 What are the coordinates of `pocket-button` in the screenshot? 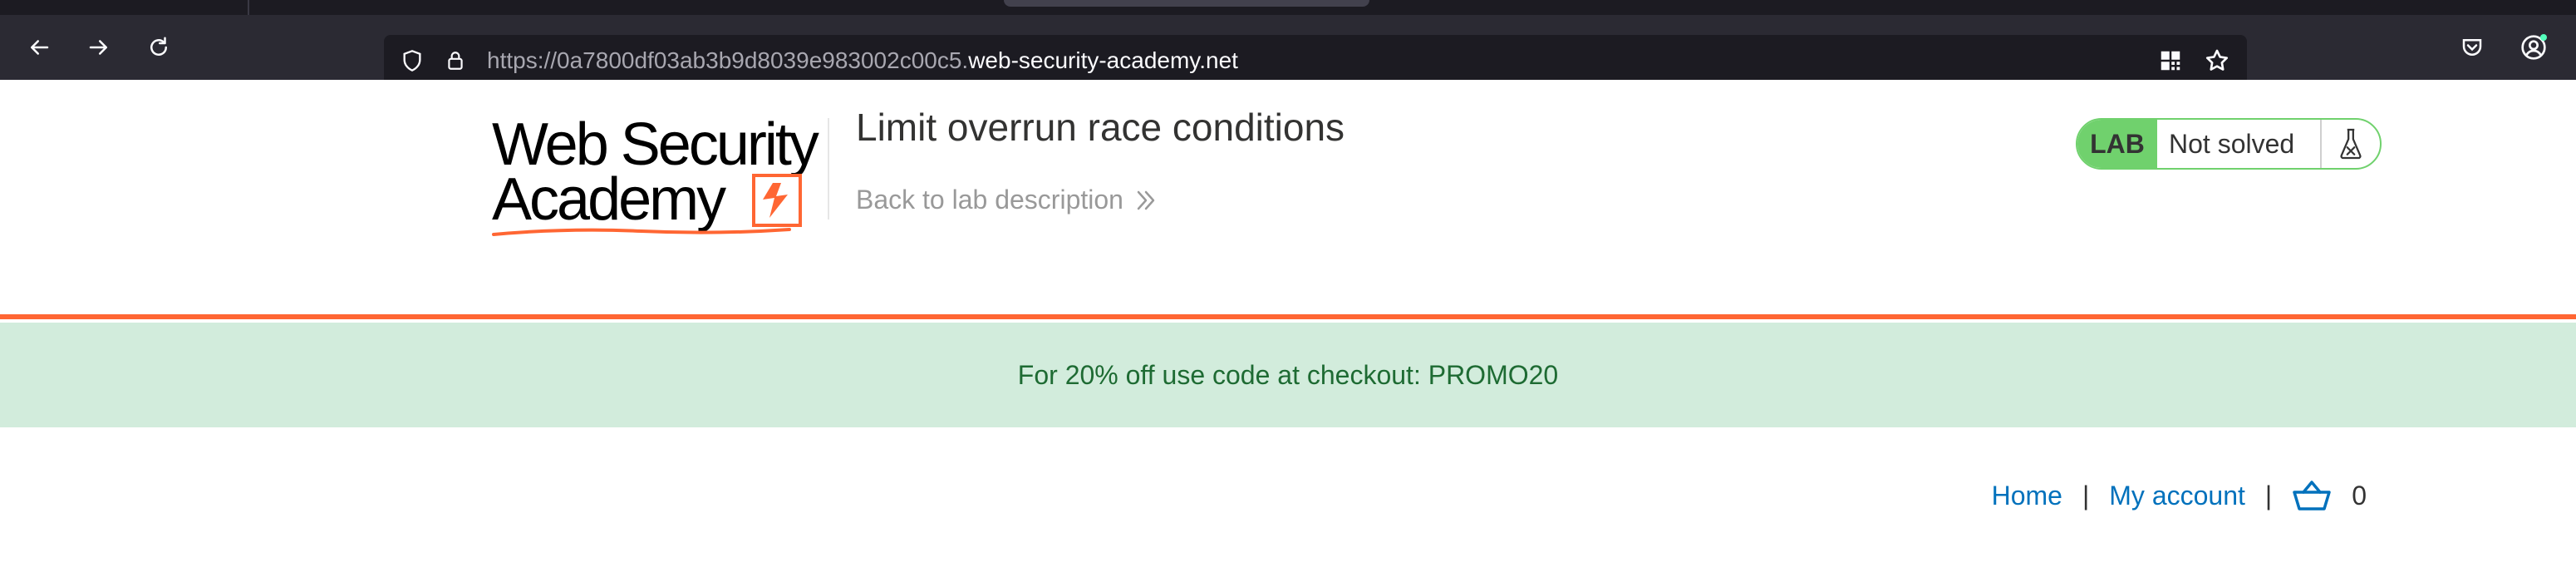 It's located at (2472, 47).